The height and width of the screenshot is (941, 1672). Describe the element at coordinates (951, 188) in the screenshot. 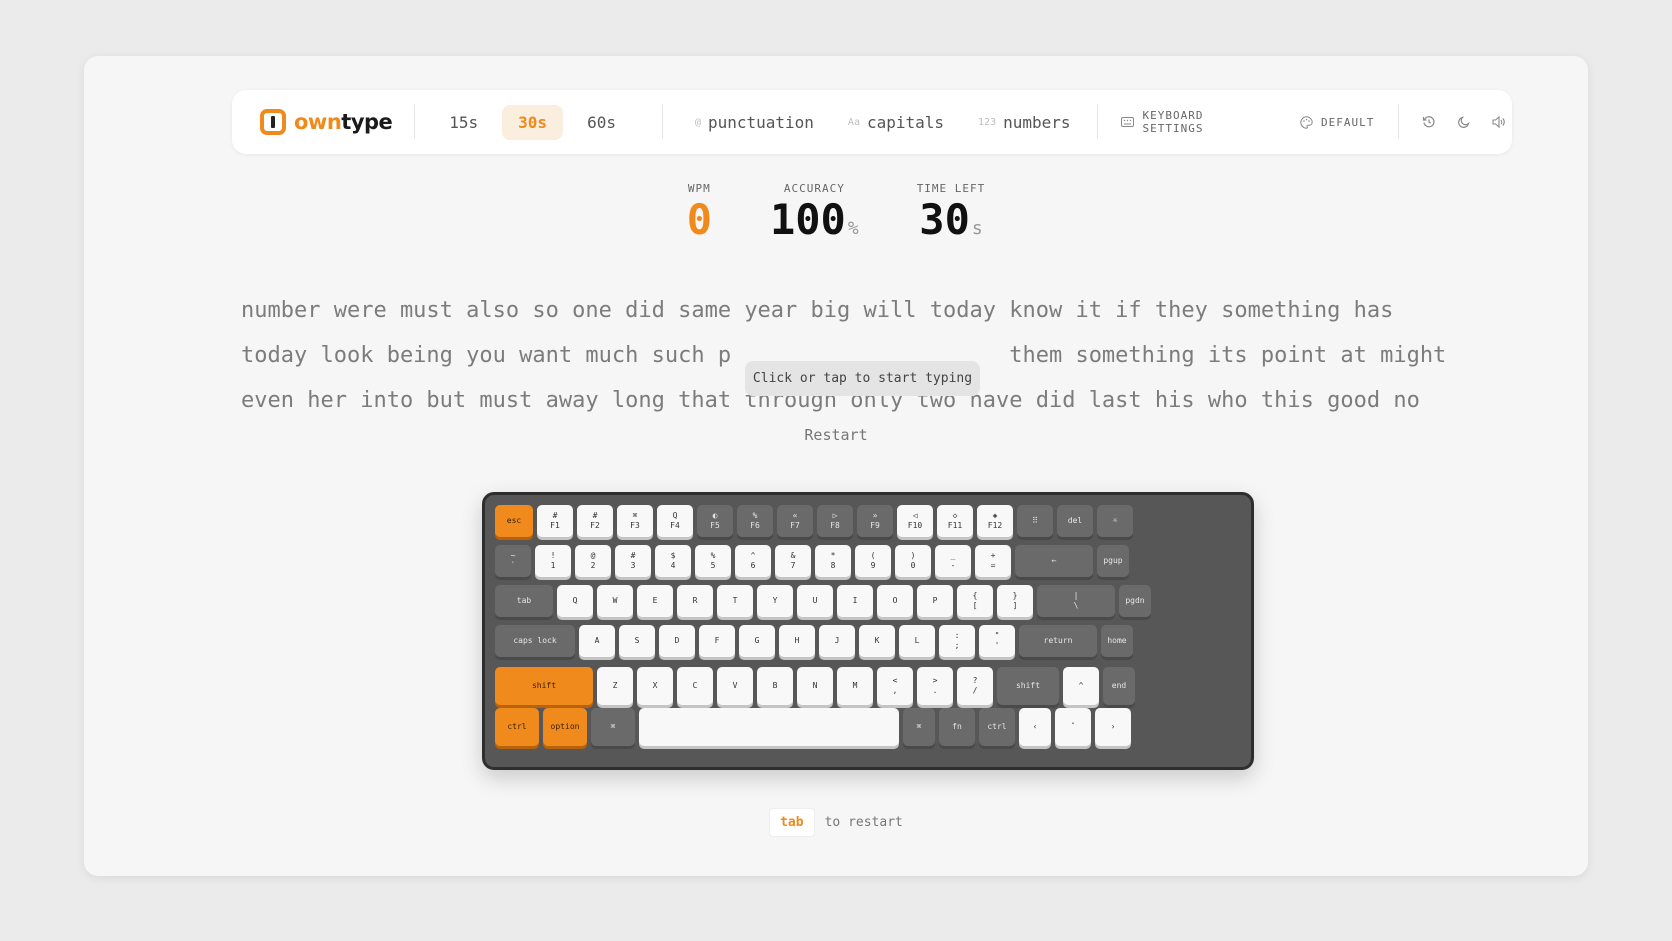

I see `time-left-label: TIME LEFT` at that location.